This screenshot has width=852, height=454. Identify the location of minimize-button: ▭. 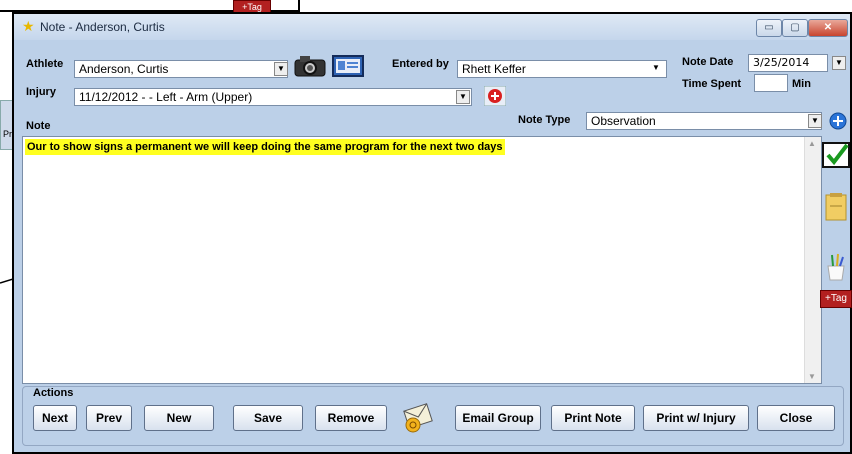
(769, 28).